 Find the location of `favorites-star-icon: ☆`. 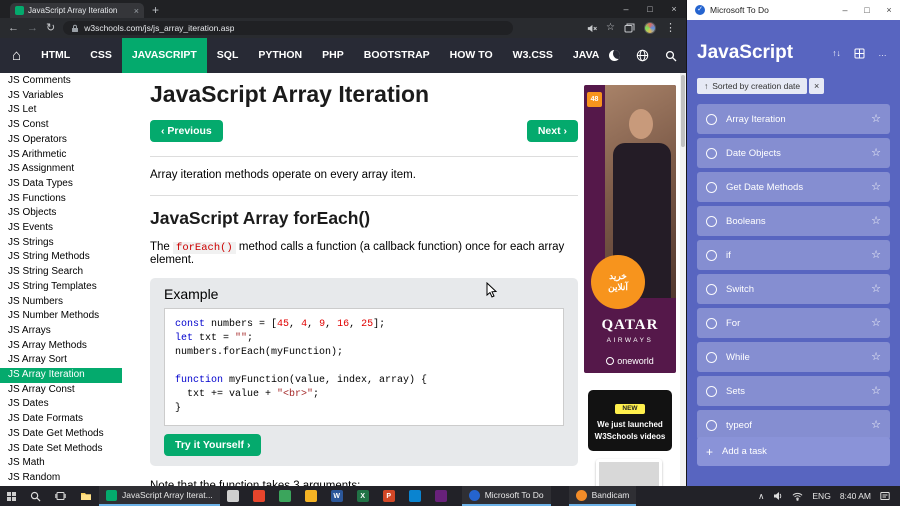

favorites-star-icon: ☆ is located at coordinates (610, 28).